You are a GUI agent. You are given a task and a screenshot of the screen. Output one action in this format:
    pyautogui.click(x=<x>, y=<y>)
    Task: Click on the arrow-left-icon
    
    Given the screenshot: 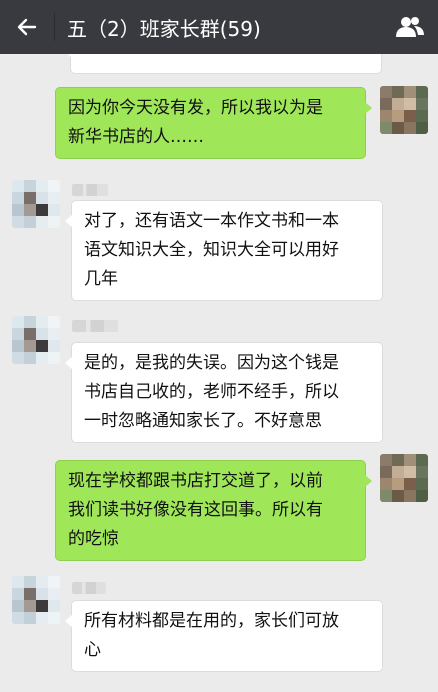 What is the action you would take?
    pyautogui.click(x=27, y=27)
    